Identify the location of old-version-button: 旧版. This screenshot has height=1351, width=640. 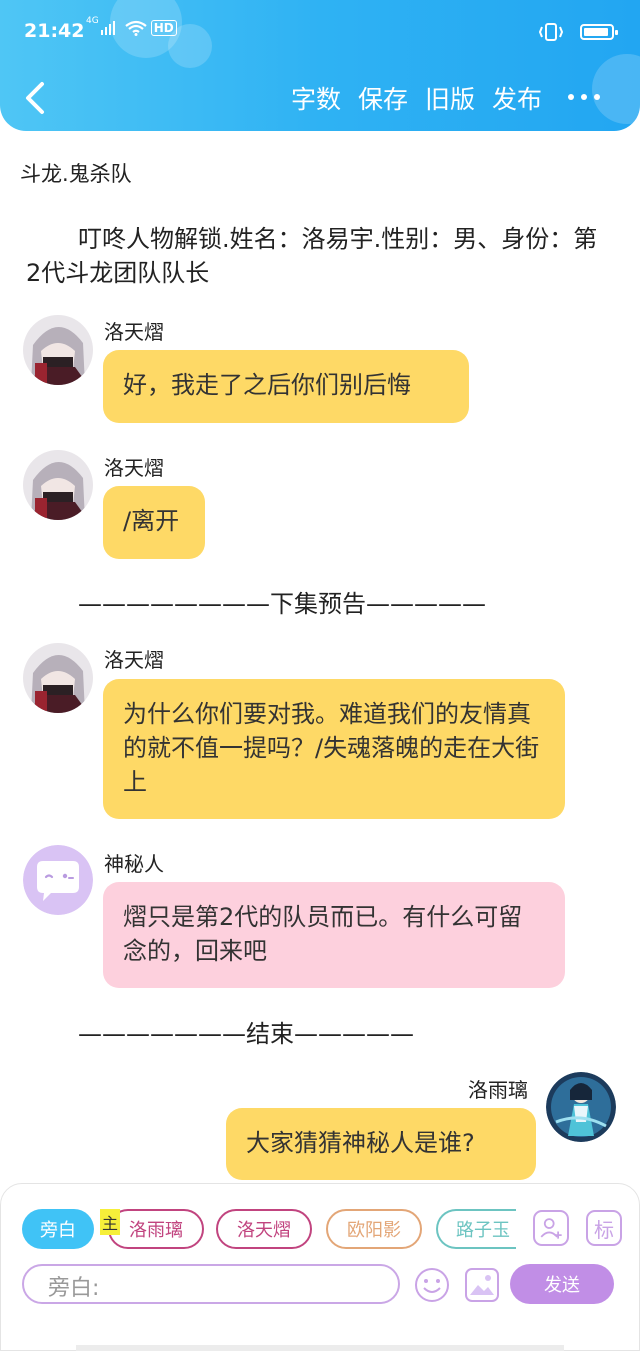
(450, 98).